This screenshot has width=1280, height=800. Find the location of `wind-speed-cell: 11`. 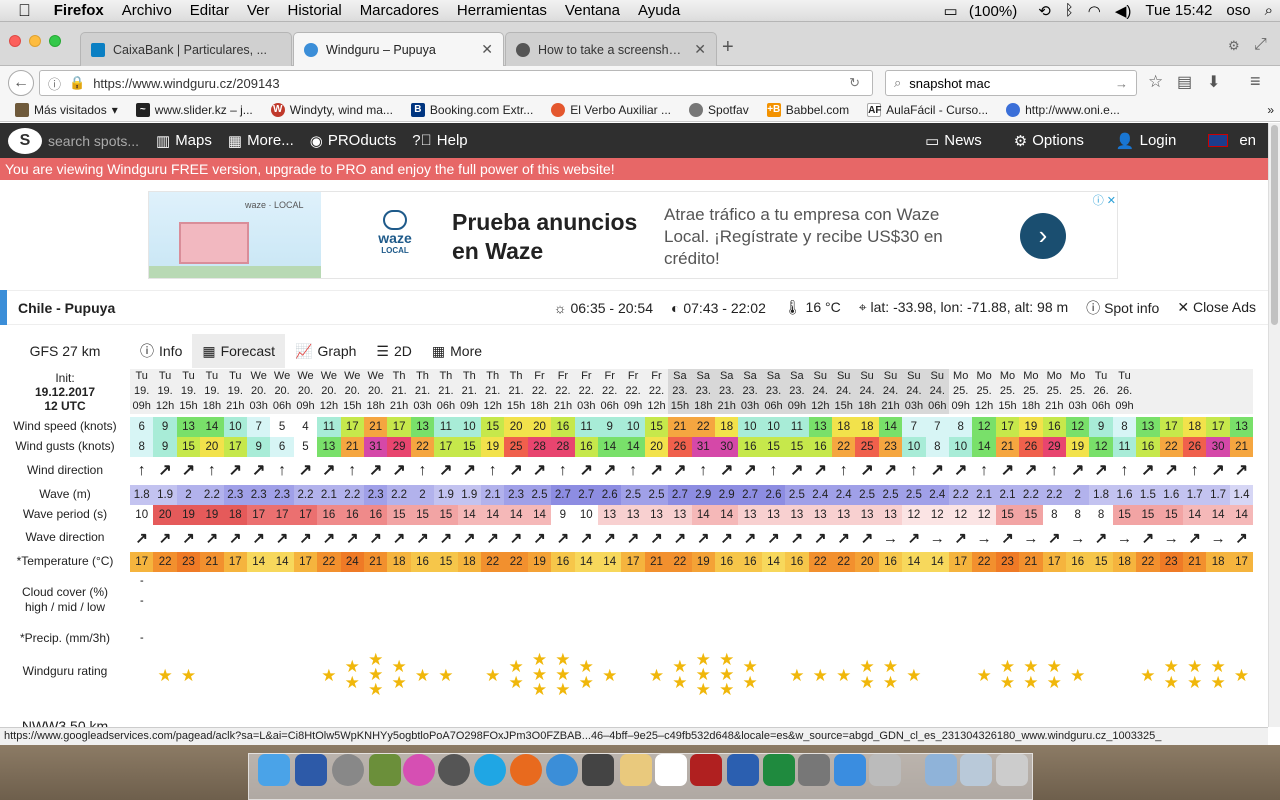

wind-speed-cell: 11 is located at coordinates (329, 427).